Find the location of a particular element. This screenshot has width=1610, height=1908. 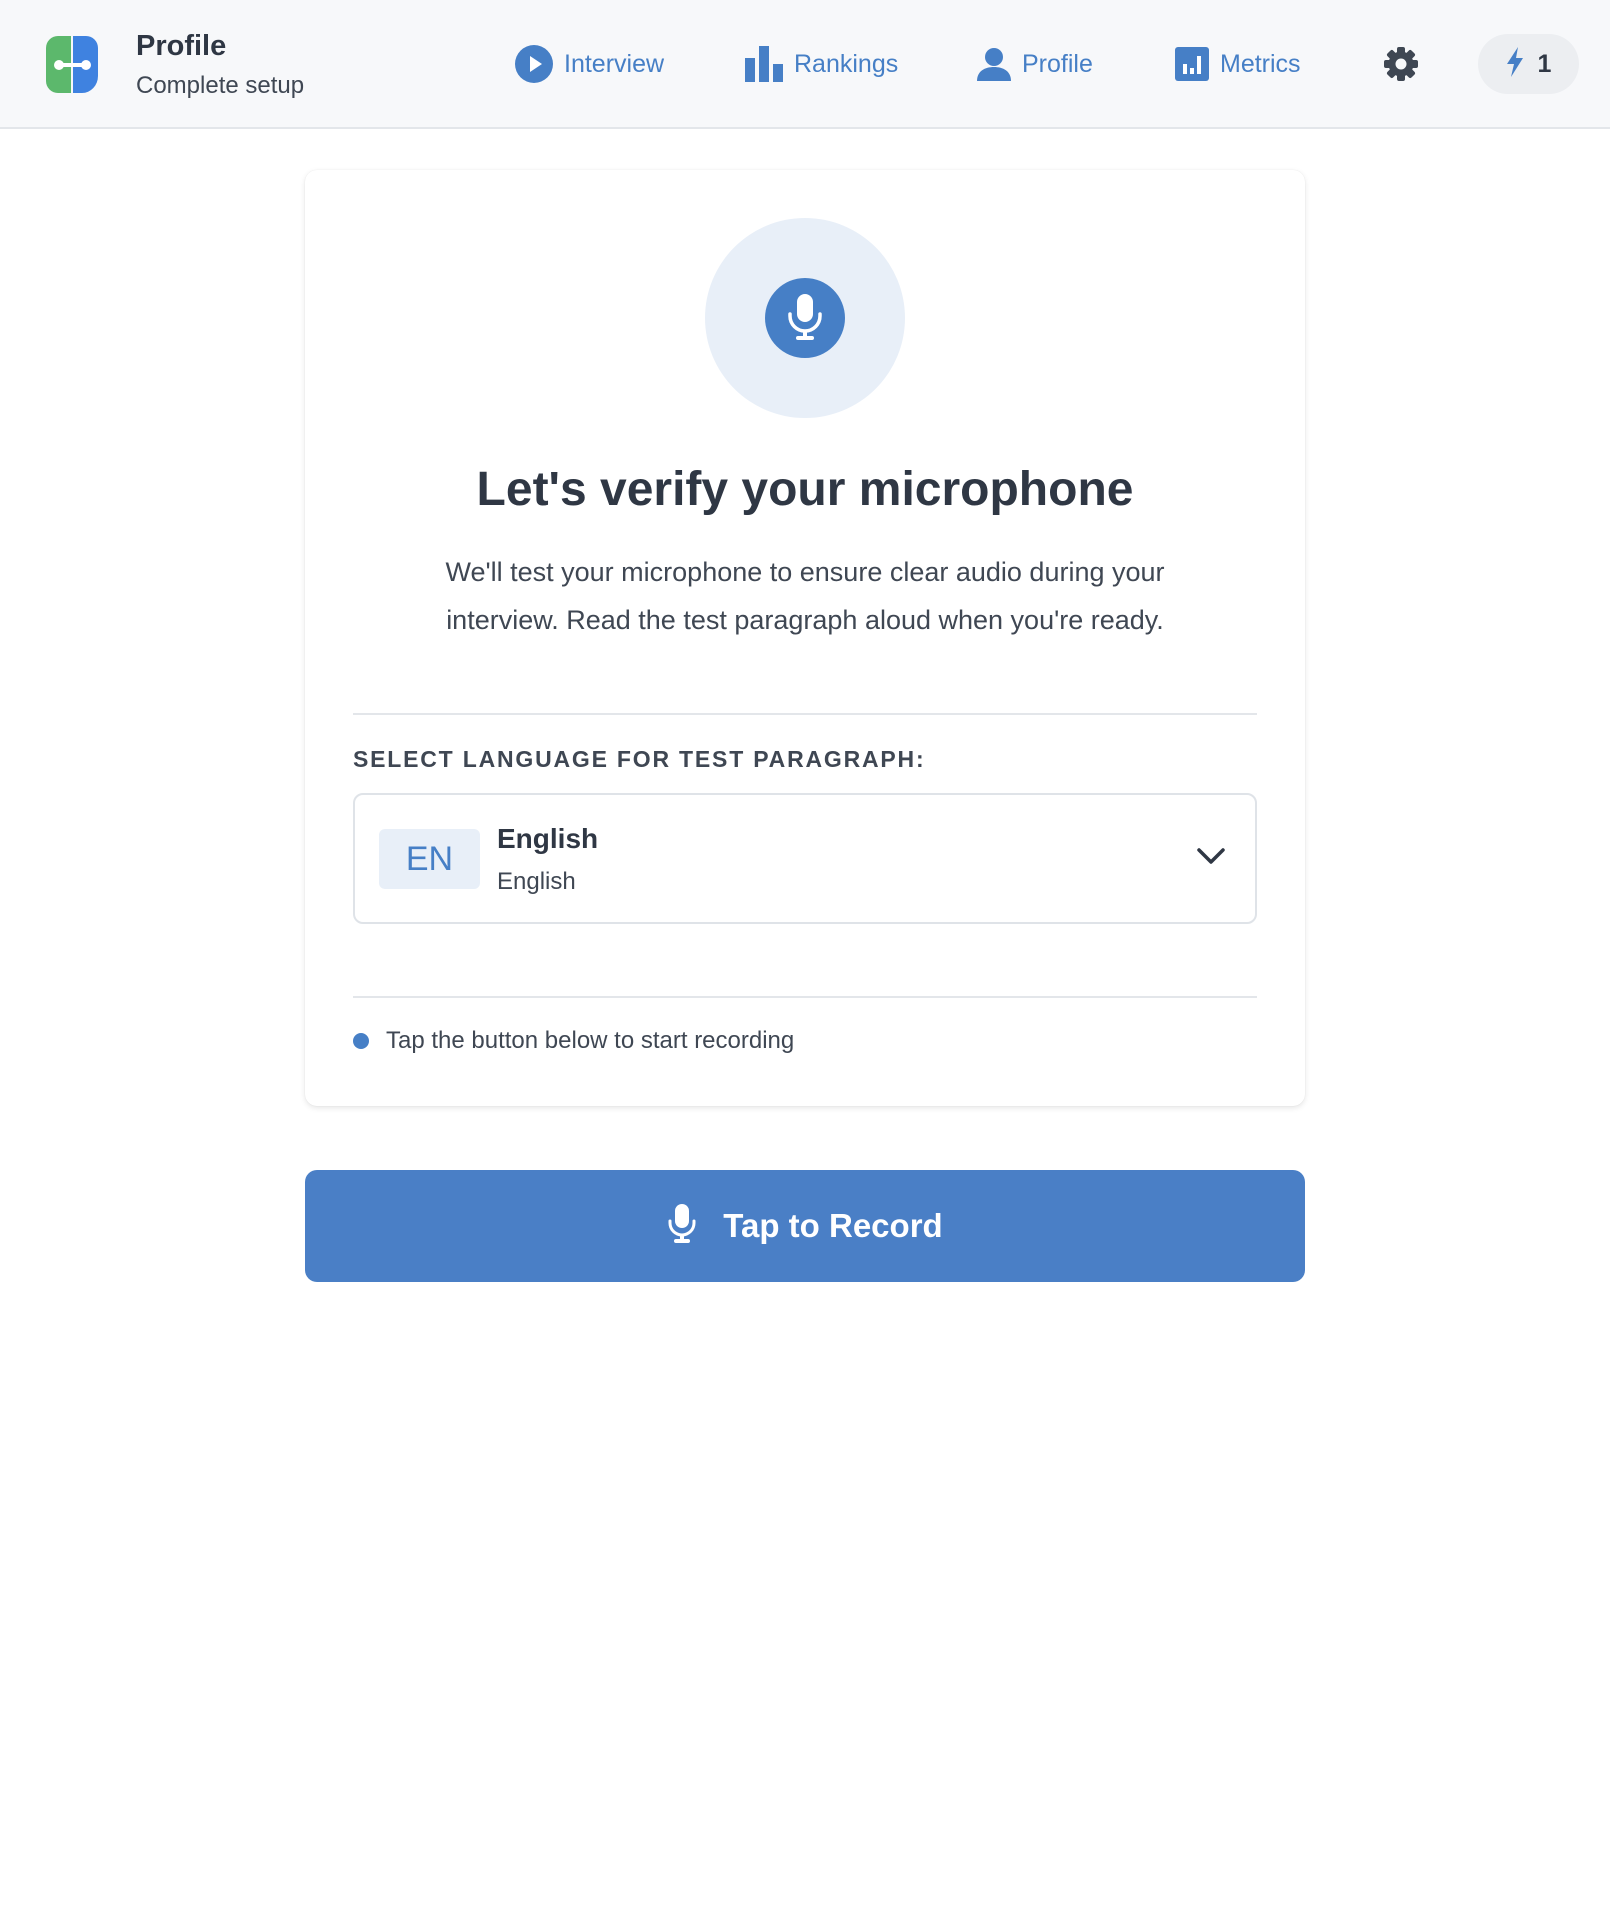

nav-metrics-label: Metrics is located at coordinates (1260, 63).